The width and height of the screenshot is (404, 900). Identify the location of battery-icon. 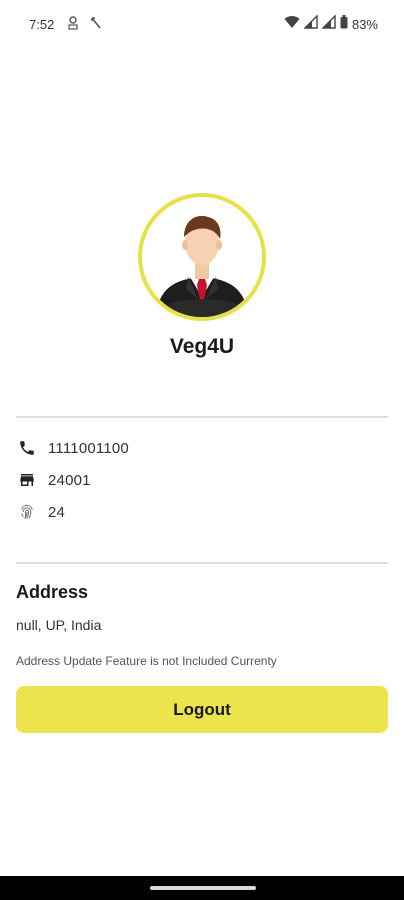
(344, 24).